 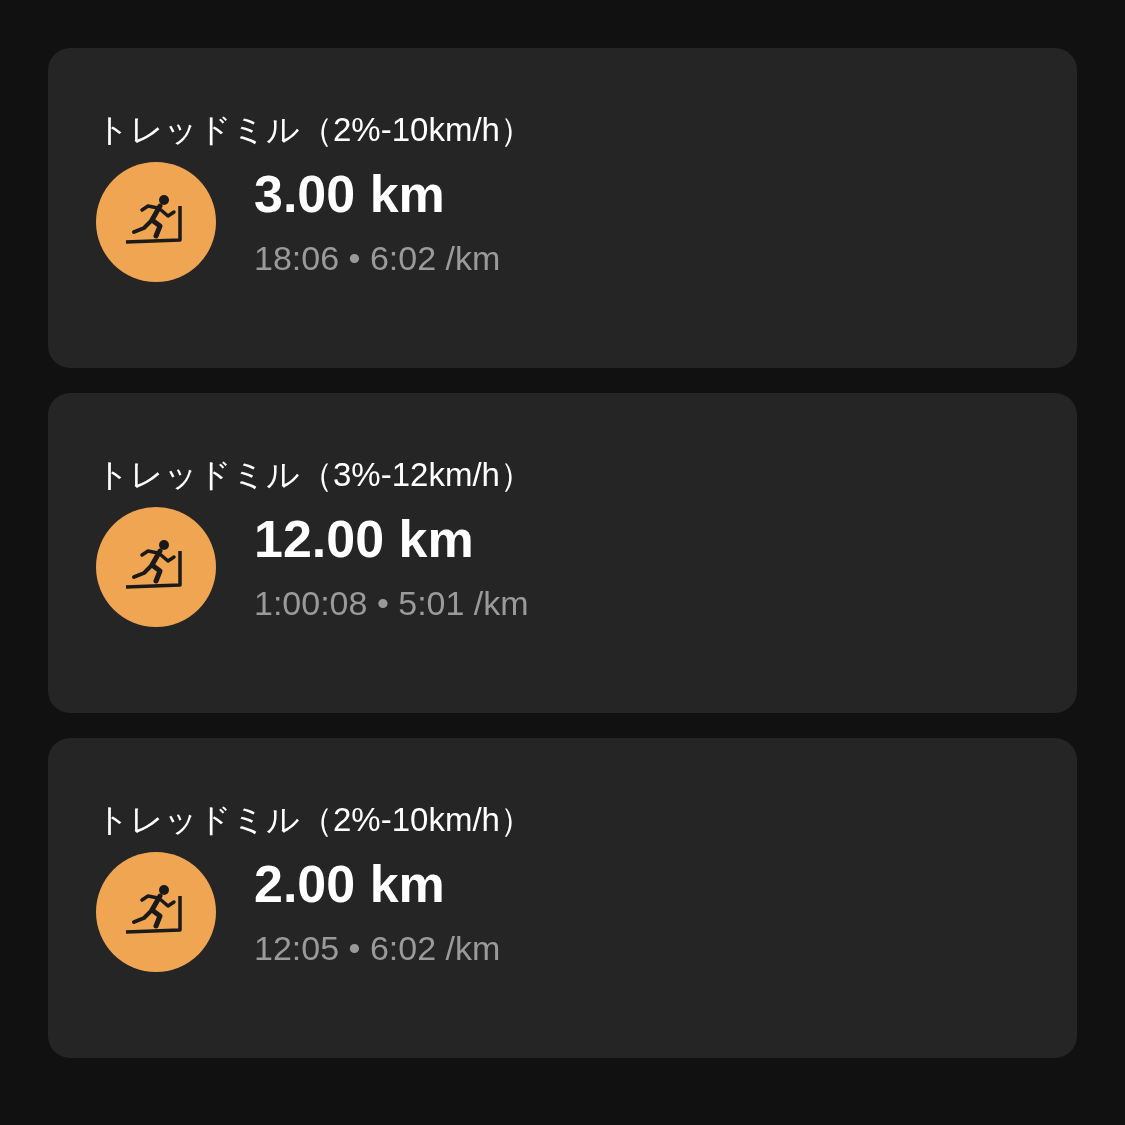 I want to click on distance-value: 12.00 km, so click(x=364, y=539).